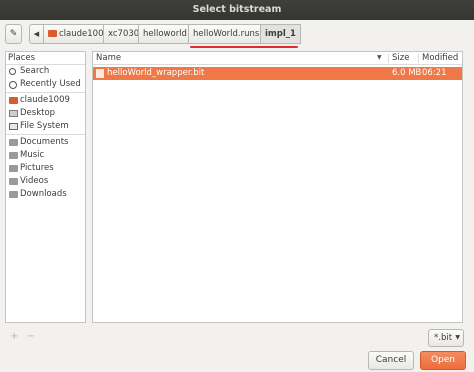 Image resolution: width=474 pixels, height=372 pixels. Describe the element at coordinates (407, 73) in the screenshot. I see `file-size: 6.0 MB` at that location.